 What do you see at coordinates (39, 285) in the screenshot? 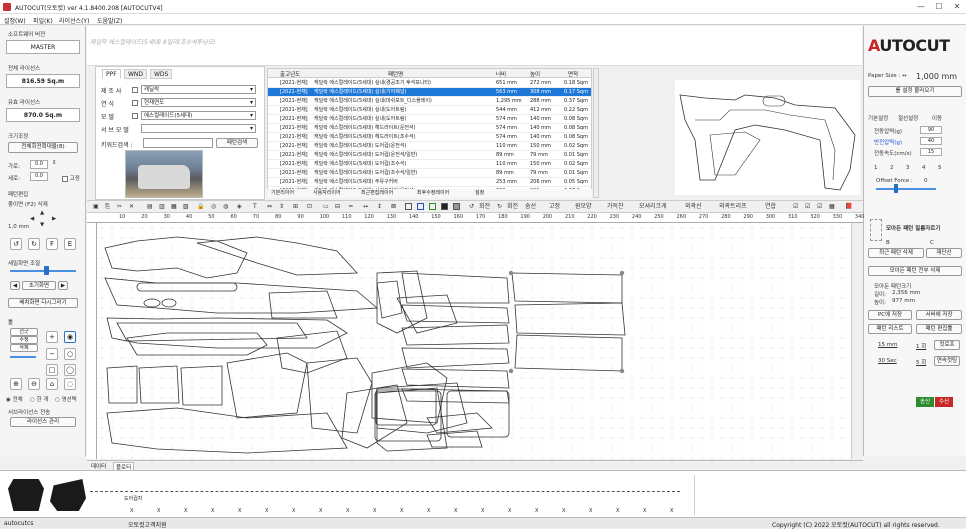
I see `reset-view-button: 초기화면` at bounding box center [39, 285].